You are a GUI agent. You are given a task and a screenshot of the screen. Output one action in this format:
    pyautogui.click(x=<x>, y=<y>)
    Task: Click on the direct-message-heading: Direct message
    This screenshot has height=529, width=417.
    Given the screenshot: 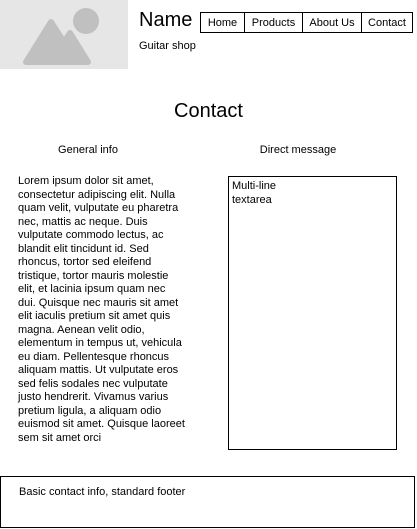 What is the action you would take?
    pyautogui.click(x=298, y=150)
    